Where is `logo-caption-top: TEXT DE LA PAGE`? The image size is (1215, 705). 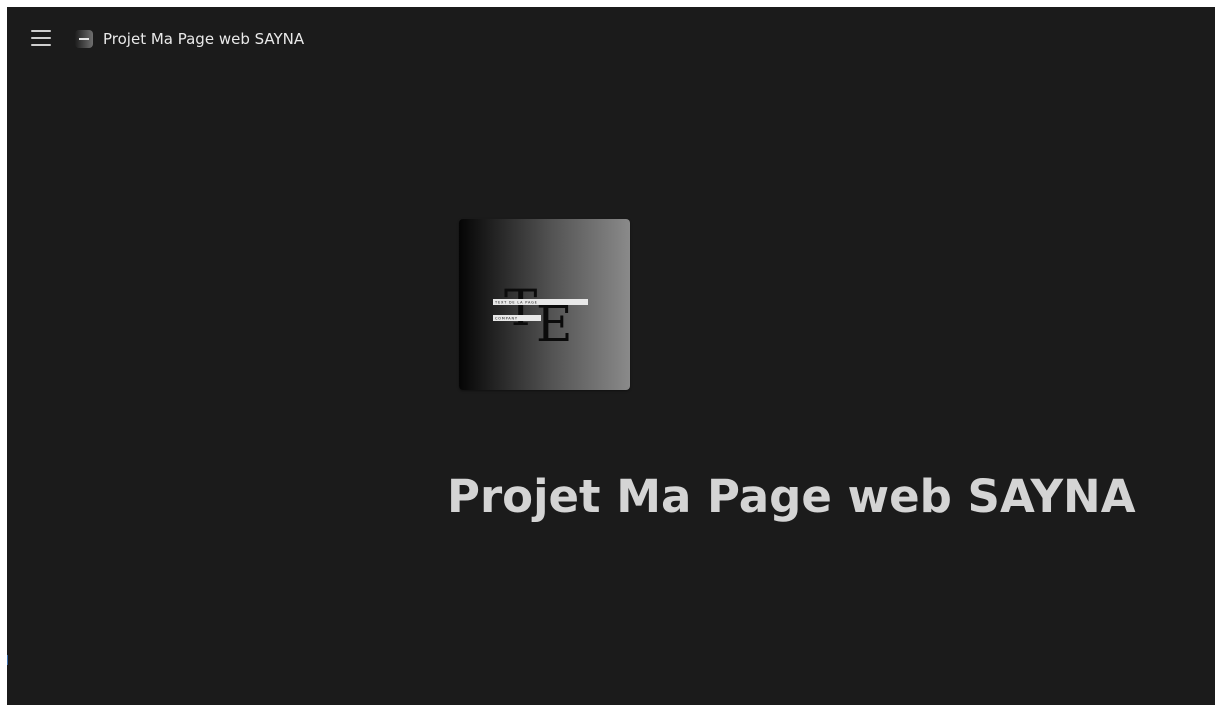 logo-caption-top: TEXT DE LA PAGE is located at coordinates (516, 303).